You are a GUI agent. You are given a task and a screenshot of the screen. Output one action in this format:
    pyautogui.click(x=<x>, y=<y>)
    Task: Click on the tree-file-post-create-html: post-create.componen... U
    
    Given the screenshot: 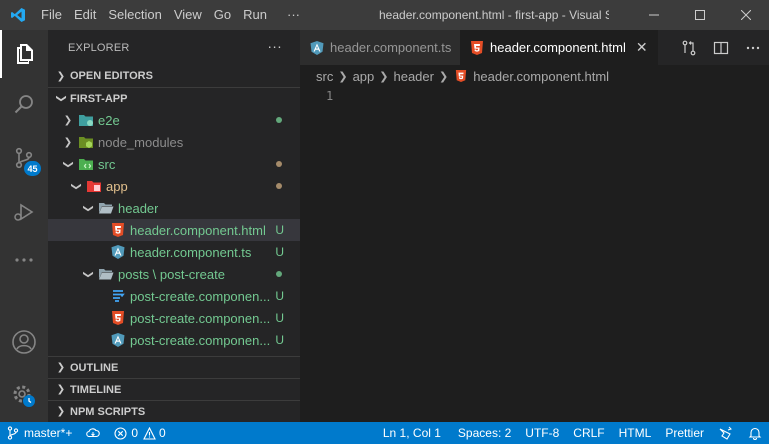 What is the action you would take?
    pyautogui.click(x=174, y=318)
    